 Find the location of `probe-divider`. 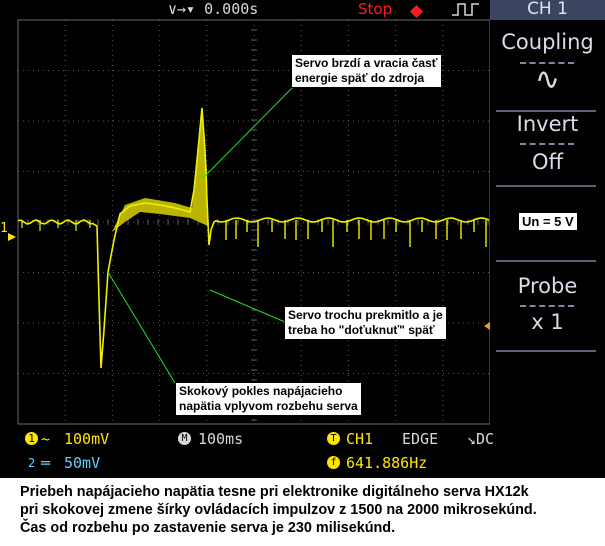

probe-divider is located at coordinates (547, 306).